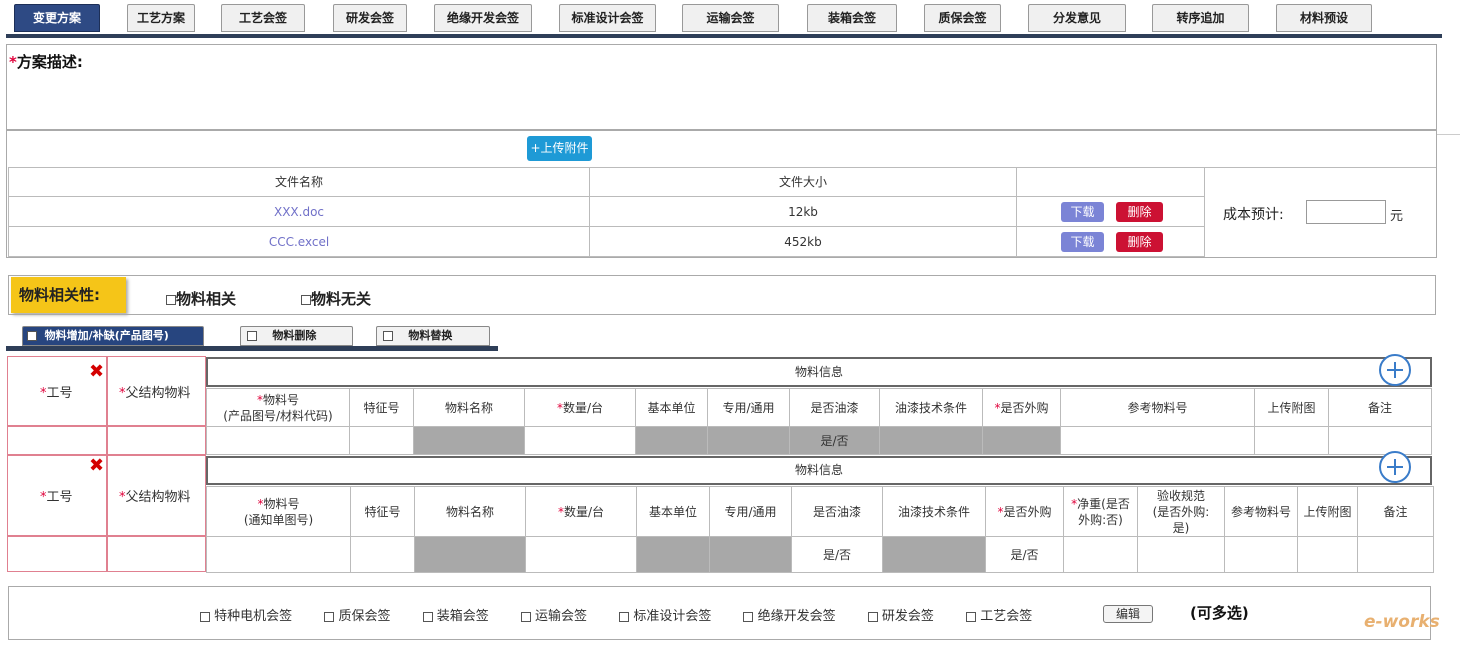 Image resolution: width=1460 pixels, height=647 pixels. I want to click on signoff-process: 工艺会签, so click(999, 616).